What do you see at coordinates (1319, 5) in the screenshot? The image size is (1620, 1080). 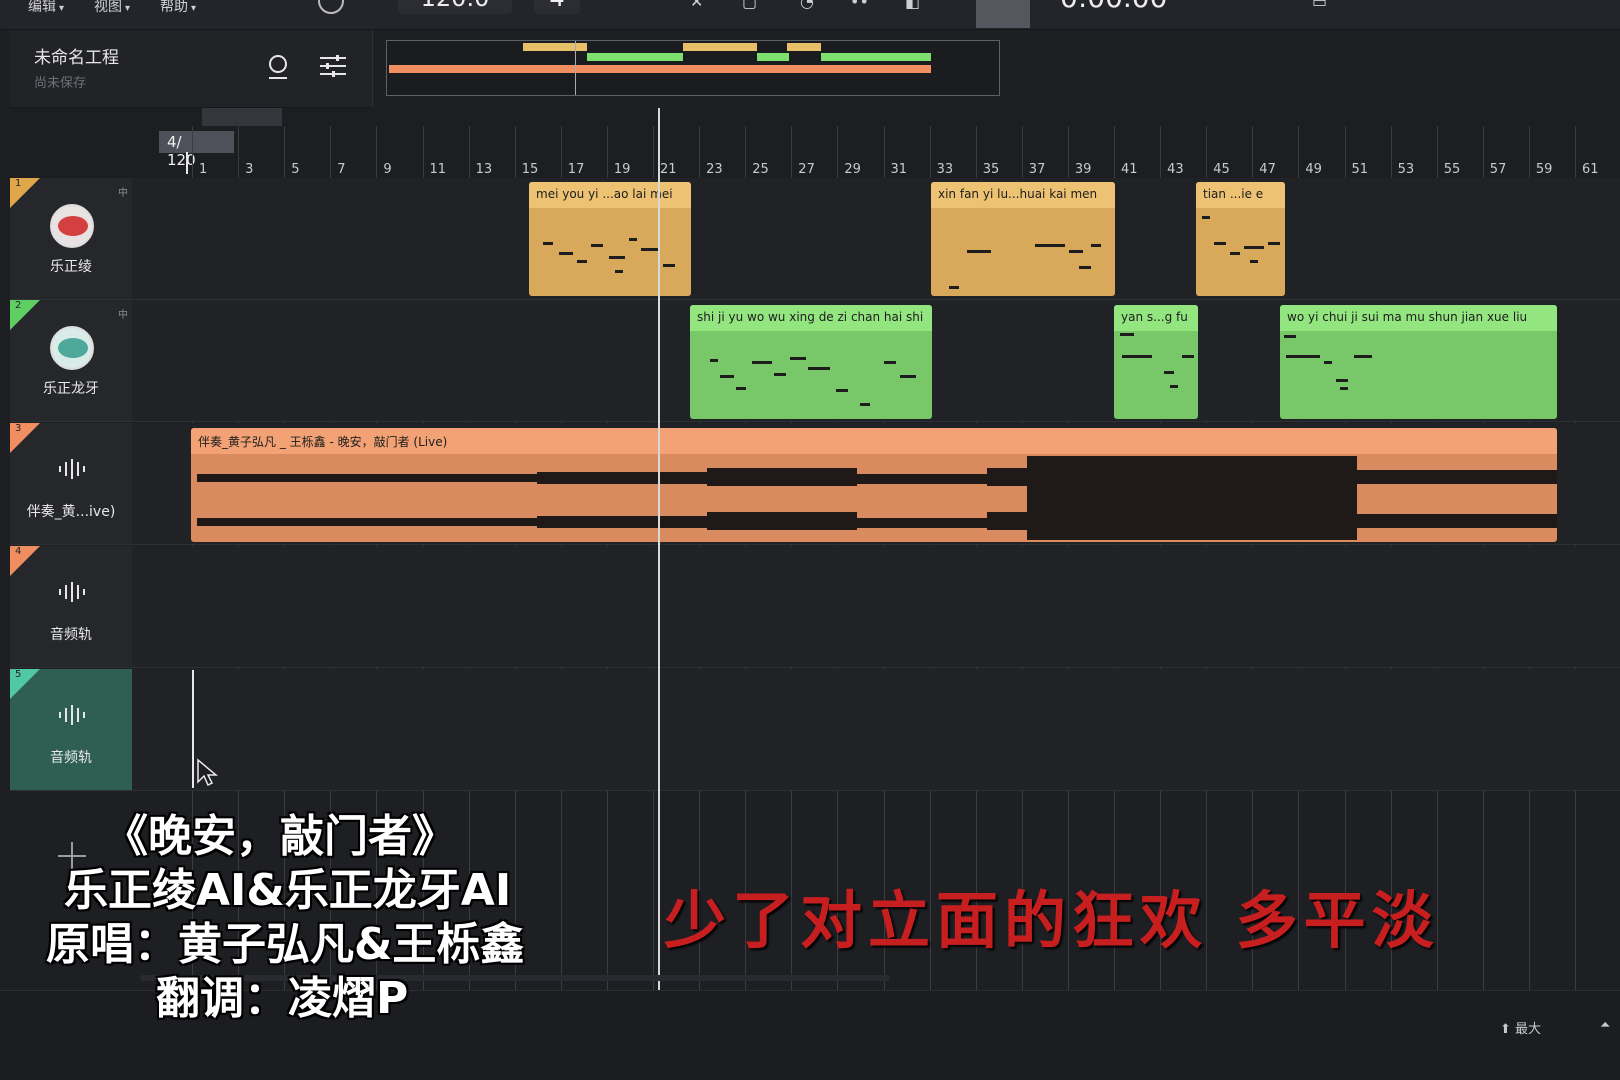 I see `export-icon: ▭` at bounding box center [1319, 5].